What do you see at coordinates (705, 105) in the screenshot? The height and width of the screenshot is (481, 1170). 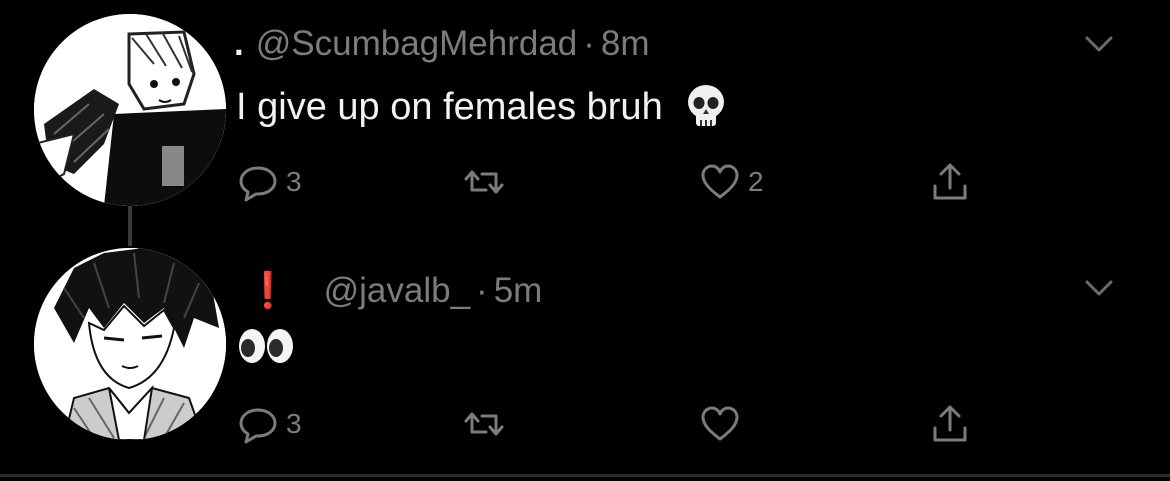 I see `skull-emoji-icon` at bounding box center [705, 105].